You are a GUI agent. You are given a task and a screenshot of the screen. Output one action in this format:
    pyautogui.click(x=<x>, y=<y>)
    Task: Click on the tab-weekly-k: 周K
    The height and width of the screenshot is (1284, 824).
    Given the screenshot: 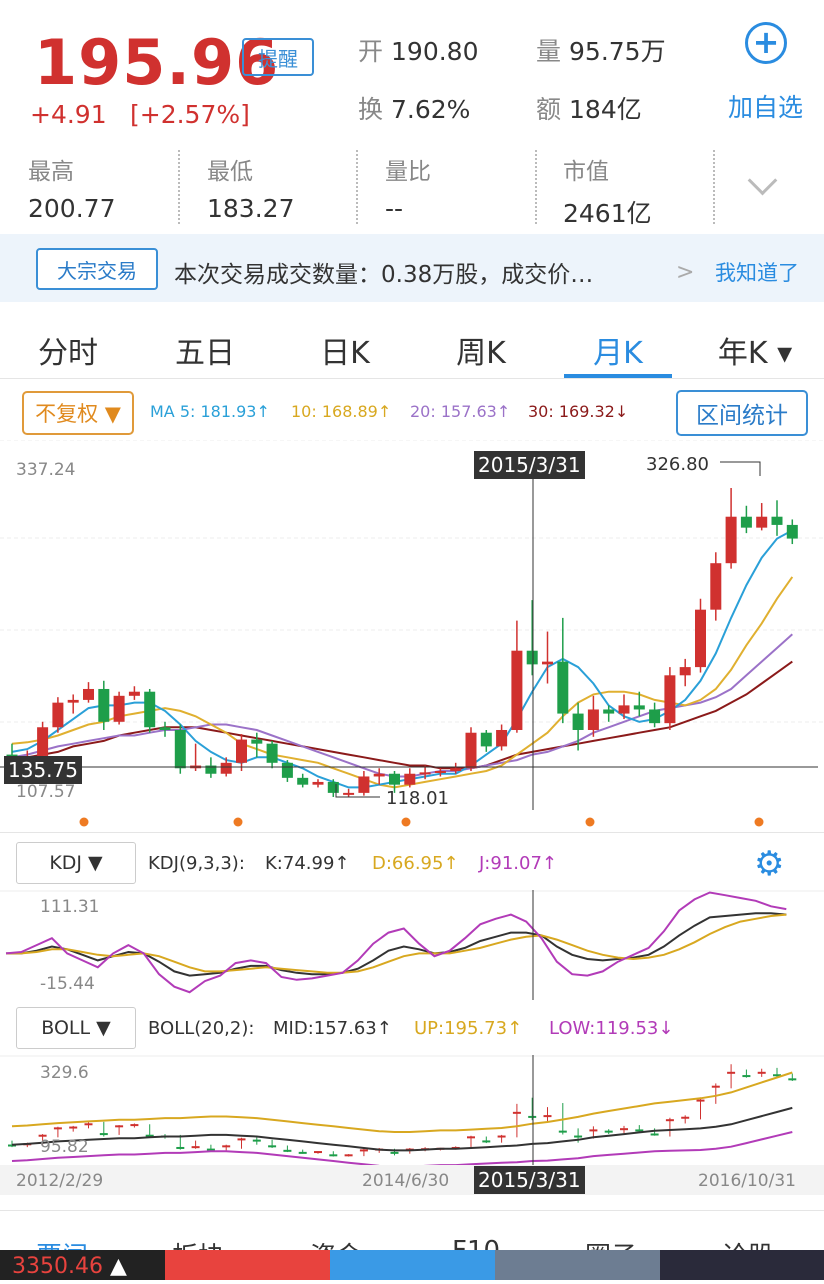 What is the action you would take?
    pyautogui.click(x=481, y=350)
    